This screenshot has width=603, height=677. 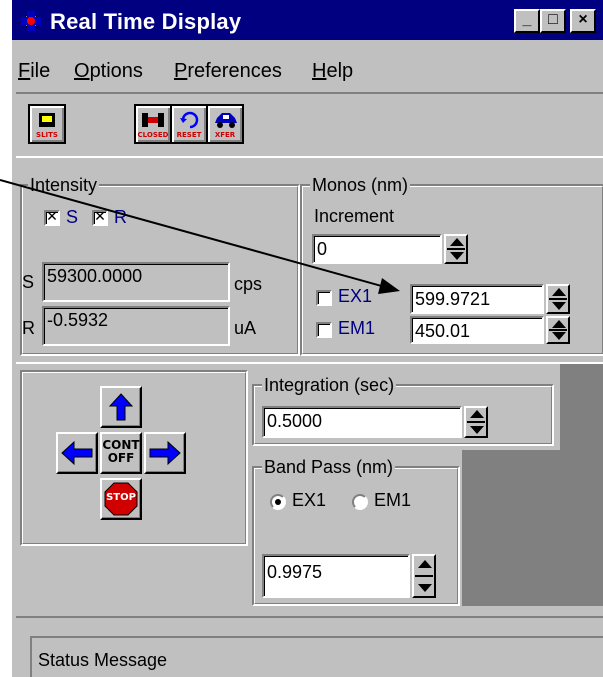 What do you see at coordinates (153, 135) in the screenshot?
I see `closed-label: CLOSED` at bounding box center [153, 135].